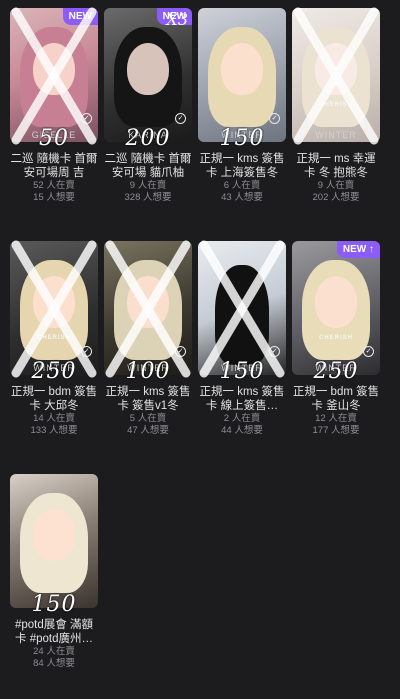  I want to click on card-title: 正規一 kms 簽售卡 簽售v1冬, so click(148, 399).